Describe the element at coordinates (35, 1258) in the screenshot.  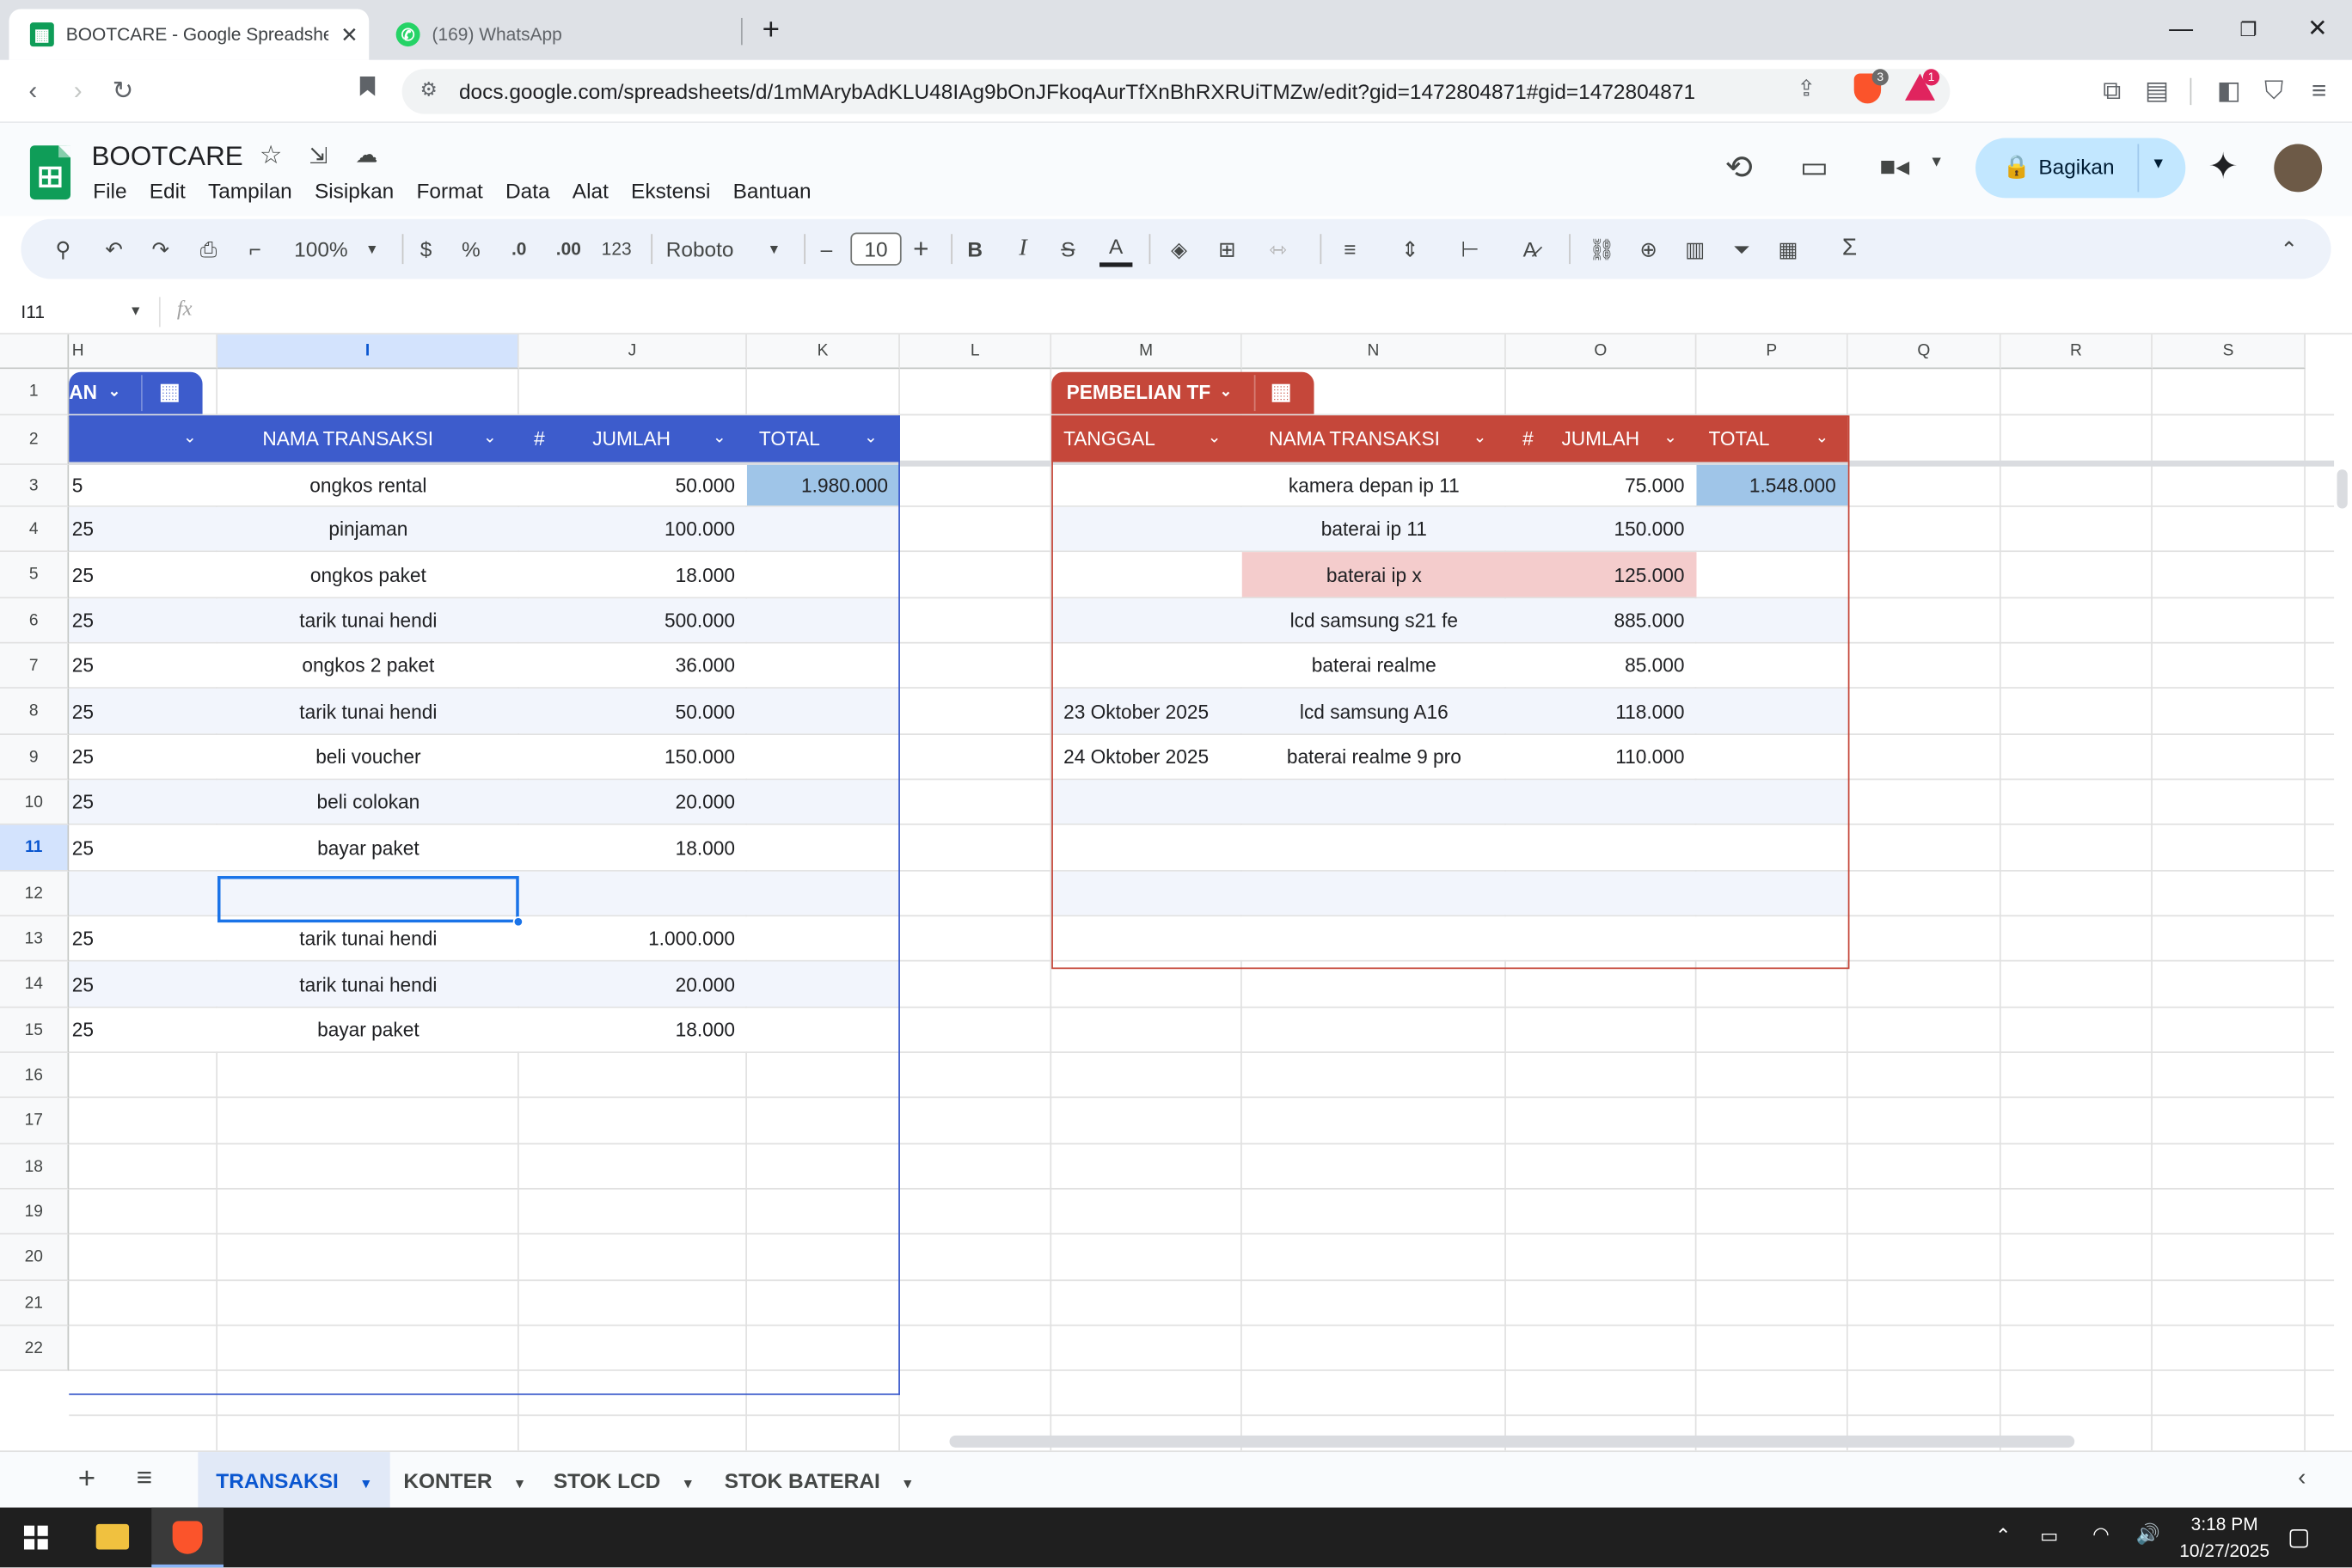
I see `row-header: 20` at that location.